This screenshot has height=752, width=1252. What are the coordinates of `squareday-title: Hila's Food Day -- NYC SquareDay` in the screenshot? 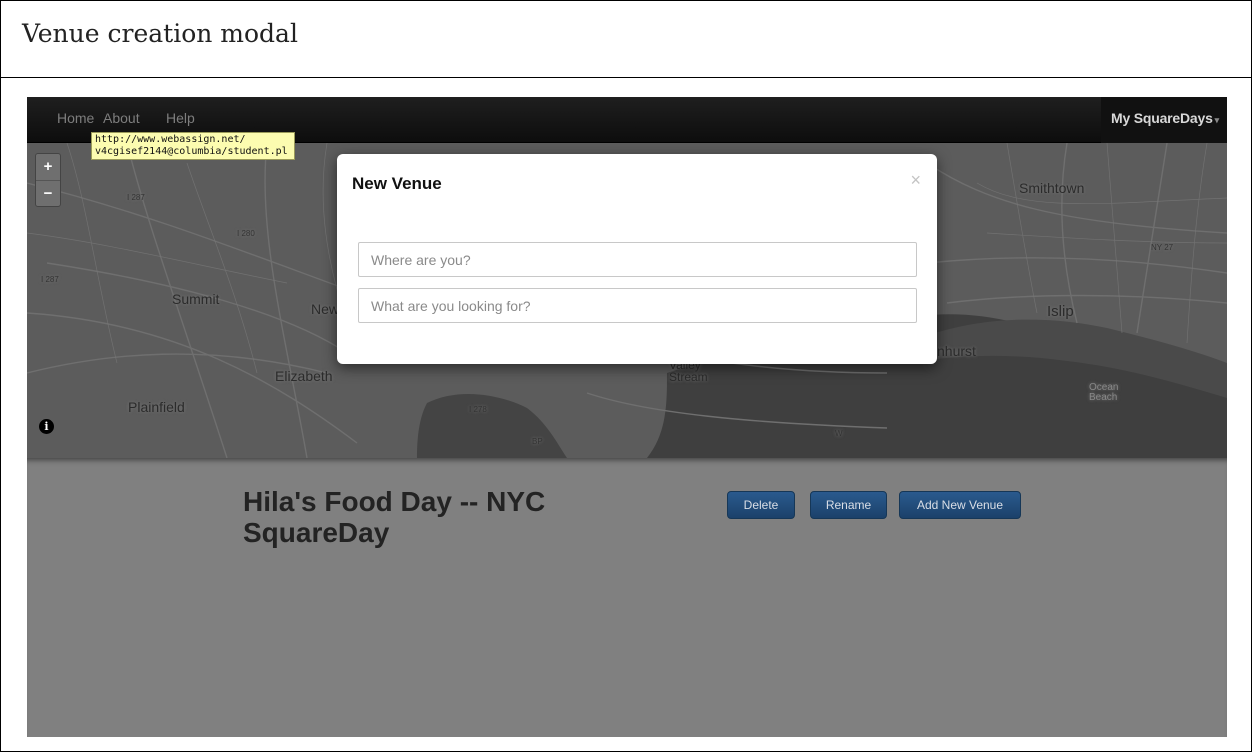 It's located at (394, 517).